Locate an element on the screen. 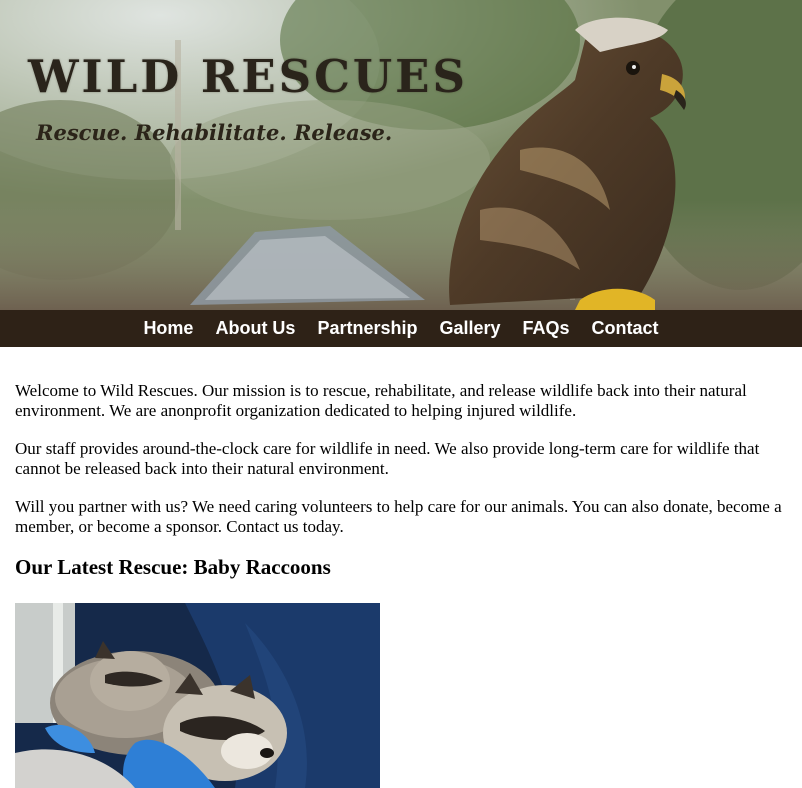 Image resolution: width=802 pixels, height=788 pixels. nav-item-contact: Contact is located at coordinates (625, 328).